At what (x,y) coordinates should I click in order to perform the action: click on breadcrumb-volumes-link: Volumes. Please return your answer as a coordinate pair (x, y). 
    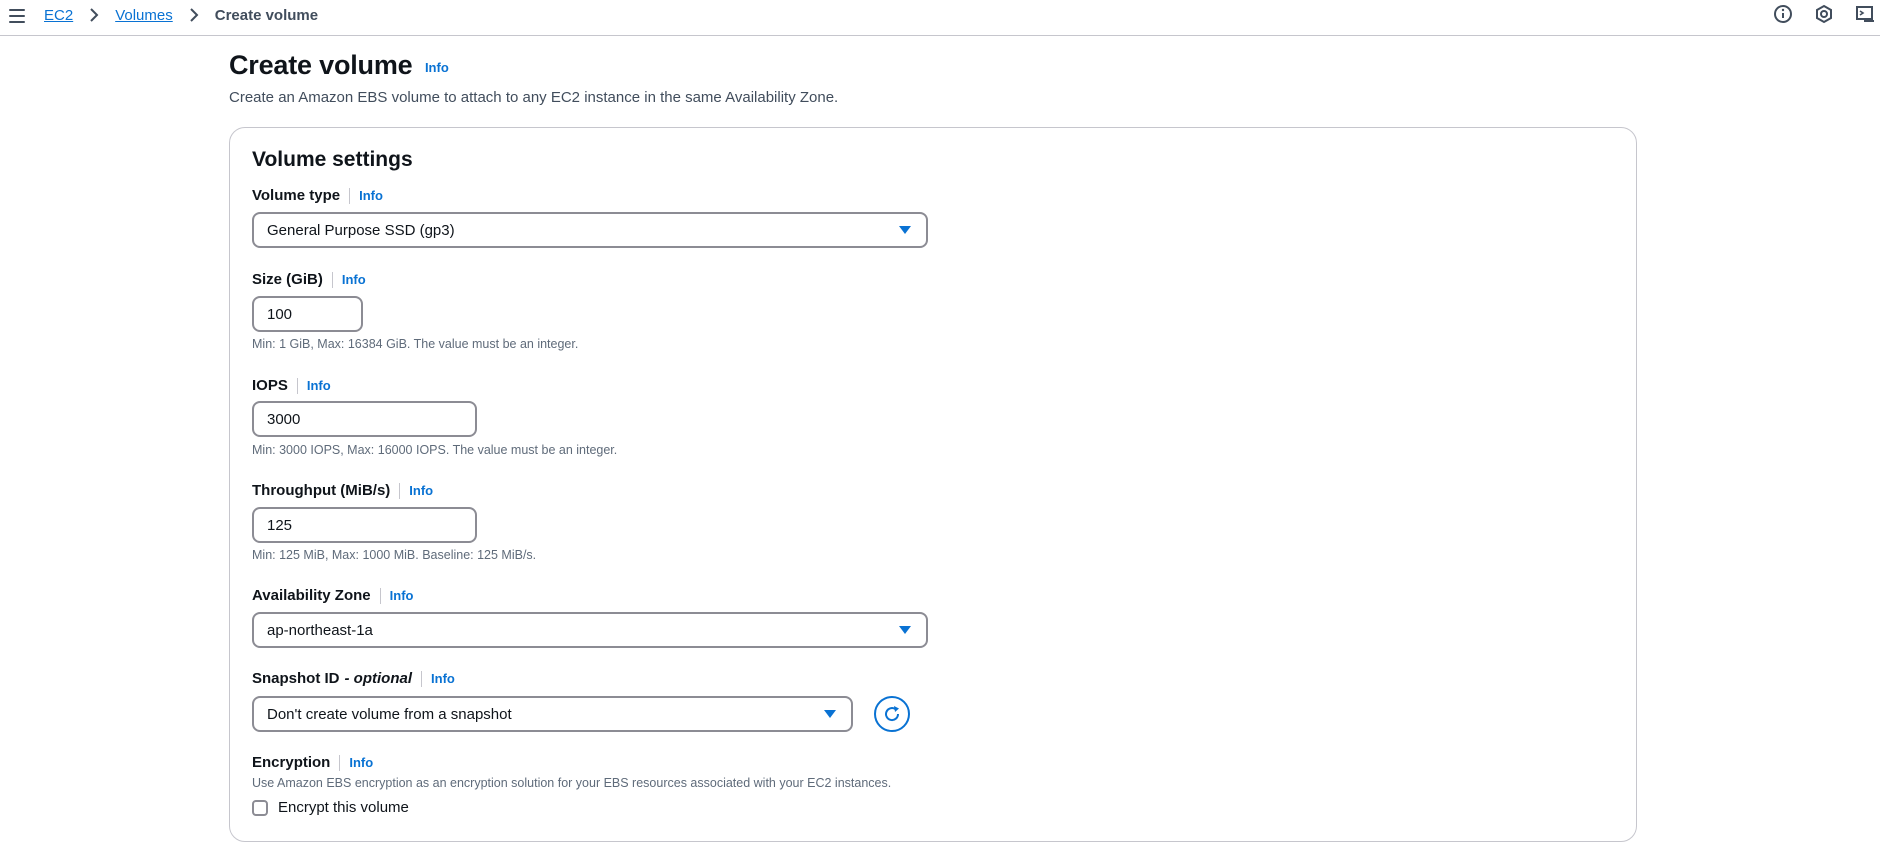
    Looking at the image, I should click on (144, 15).